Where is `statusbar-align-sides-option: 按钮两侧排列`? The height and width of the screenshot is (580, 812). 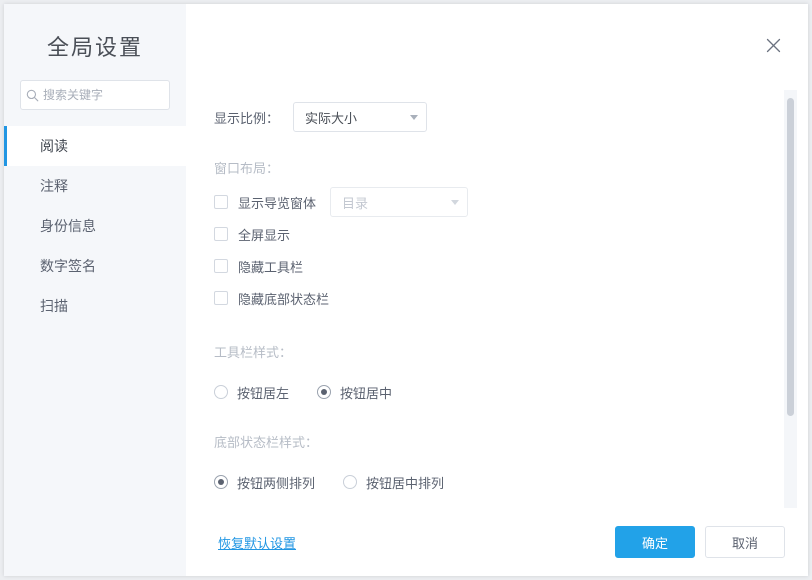 statusbar-align-sides-option: 按钮两侧排列 is located at coordinates (264, 482).